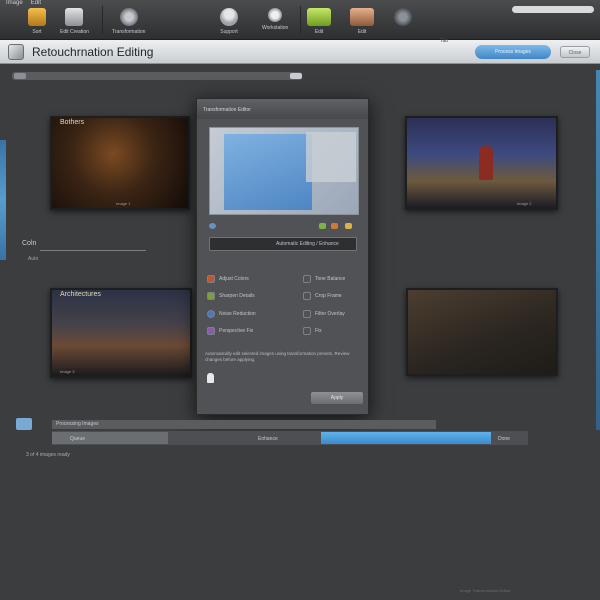  What do you see at coordinates (14, 3) in the screenshot?
I see `menu-item-image: Image` at bounding box center [14, 3].